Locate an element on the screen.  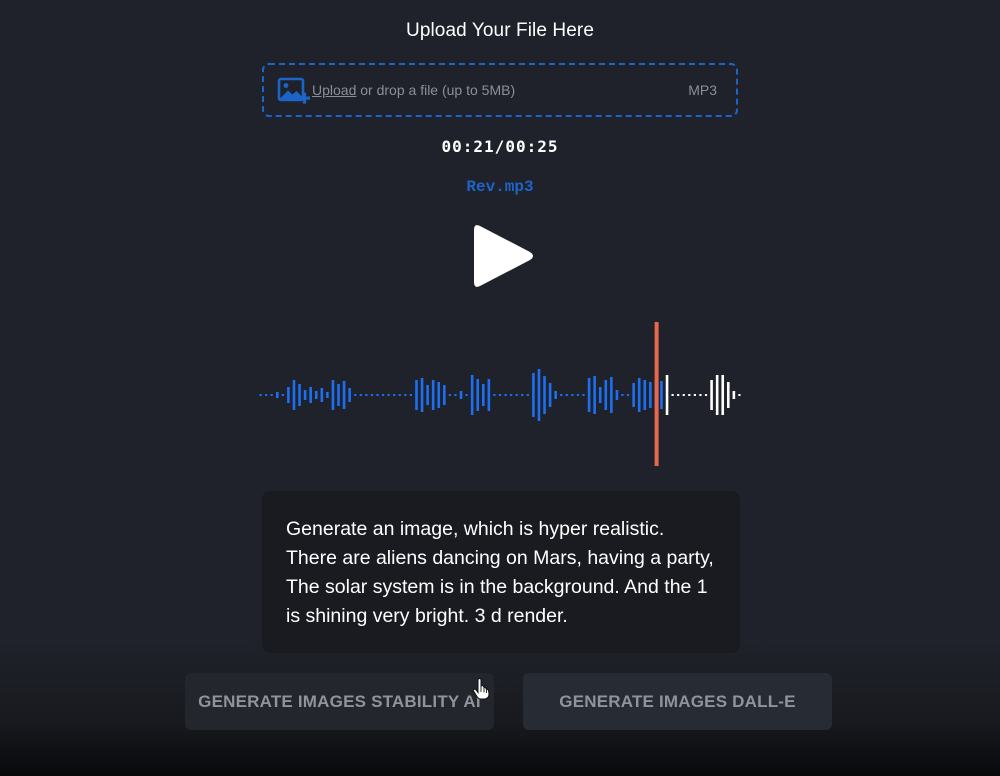
dropzone-hint: Upload or drop a file (up to 5MB) is located at coordinates (413, 90).